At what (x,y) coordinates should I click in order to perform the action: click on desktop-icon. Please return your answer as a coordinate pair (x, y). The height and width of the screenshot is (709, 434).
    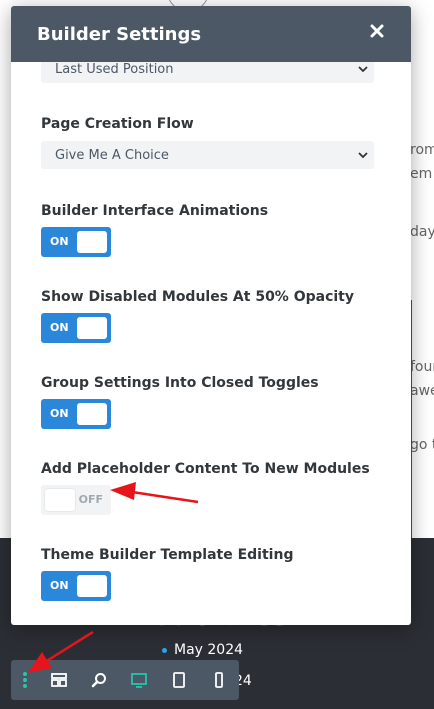
    Looking at the image, I should click on (139, 680).